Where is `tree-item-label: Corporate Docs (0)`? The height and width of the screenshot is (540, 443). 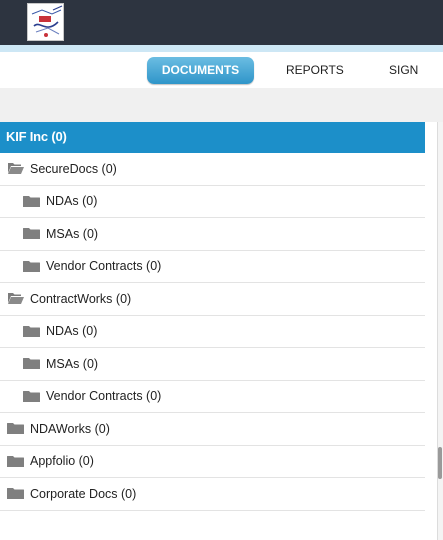 tree-item-label: Corporate Docs (0) is located at coordinates (83, 493).